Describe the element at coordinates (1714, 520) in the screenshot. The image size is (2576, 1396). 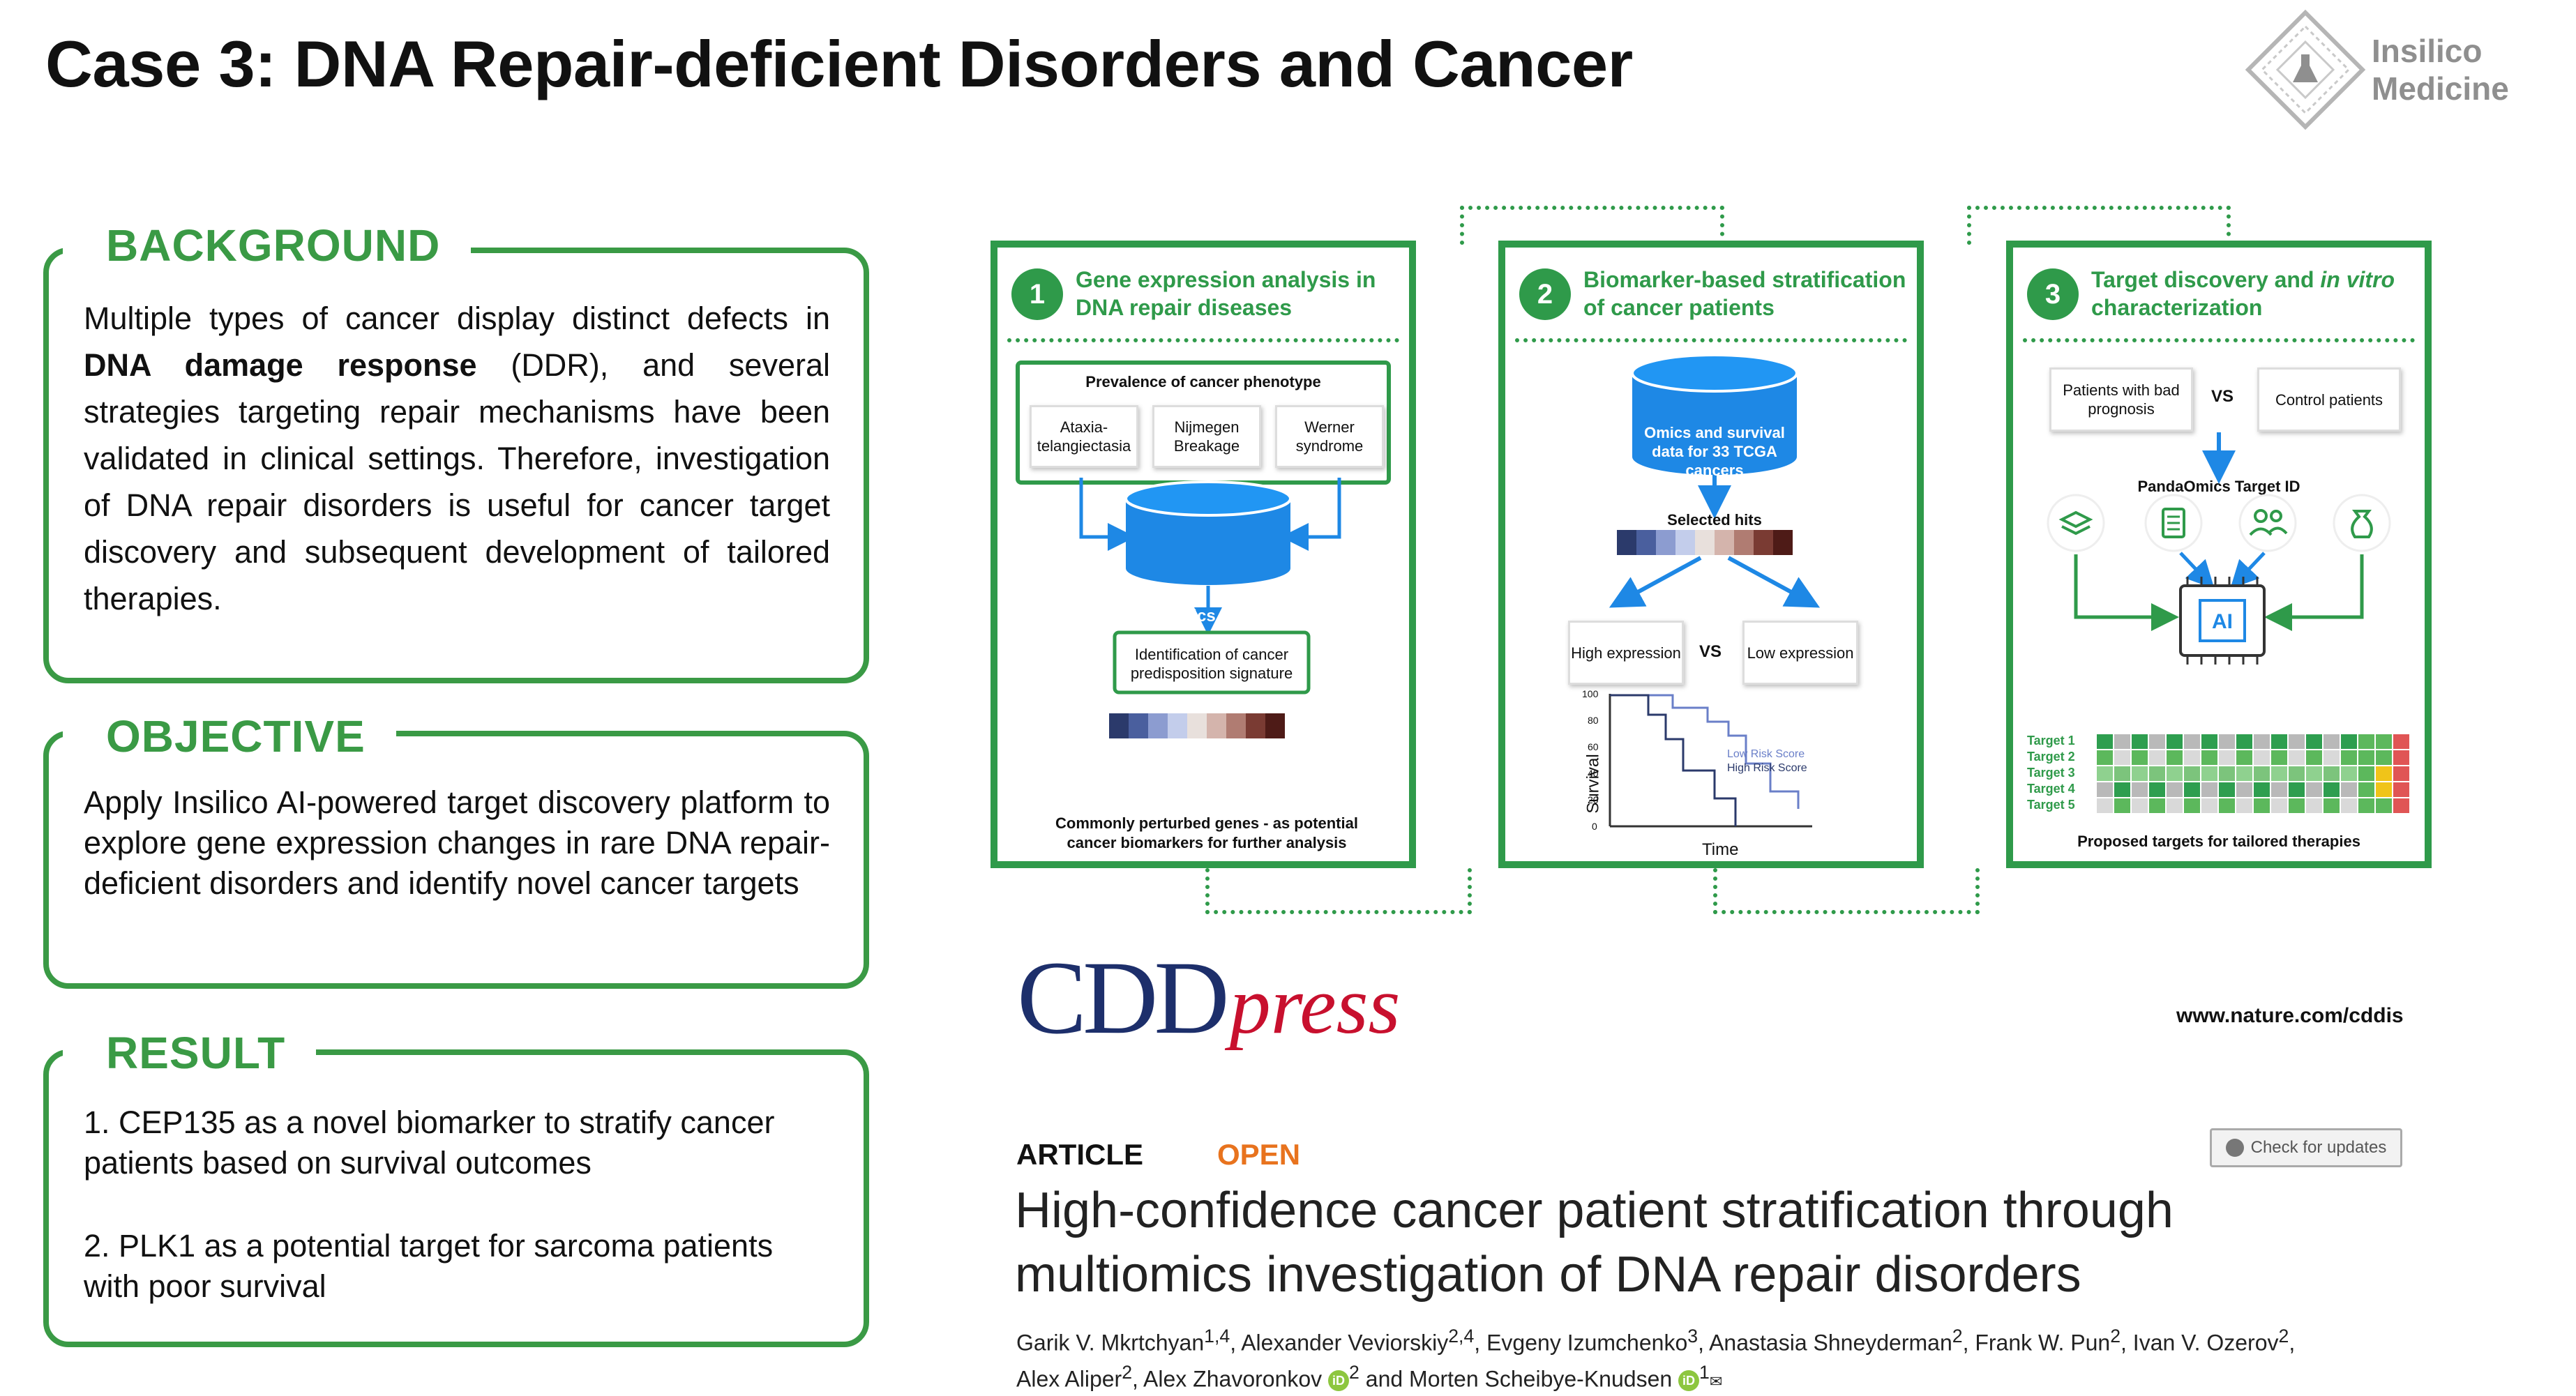
I see `selected-hits-label: Selected hits` at that location.